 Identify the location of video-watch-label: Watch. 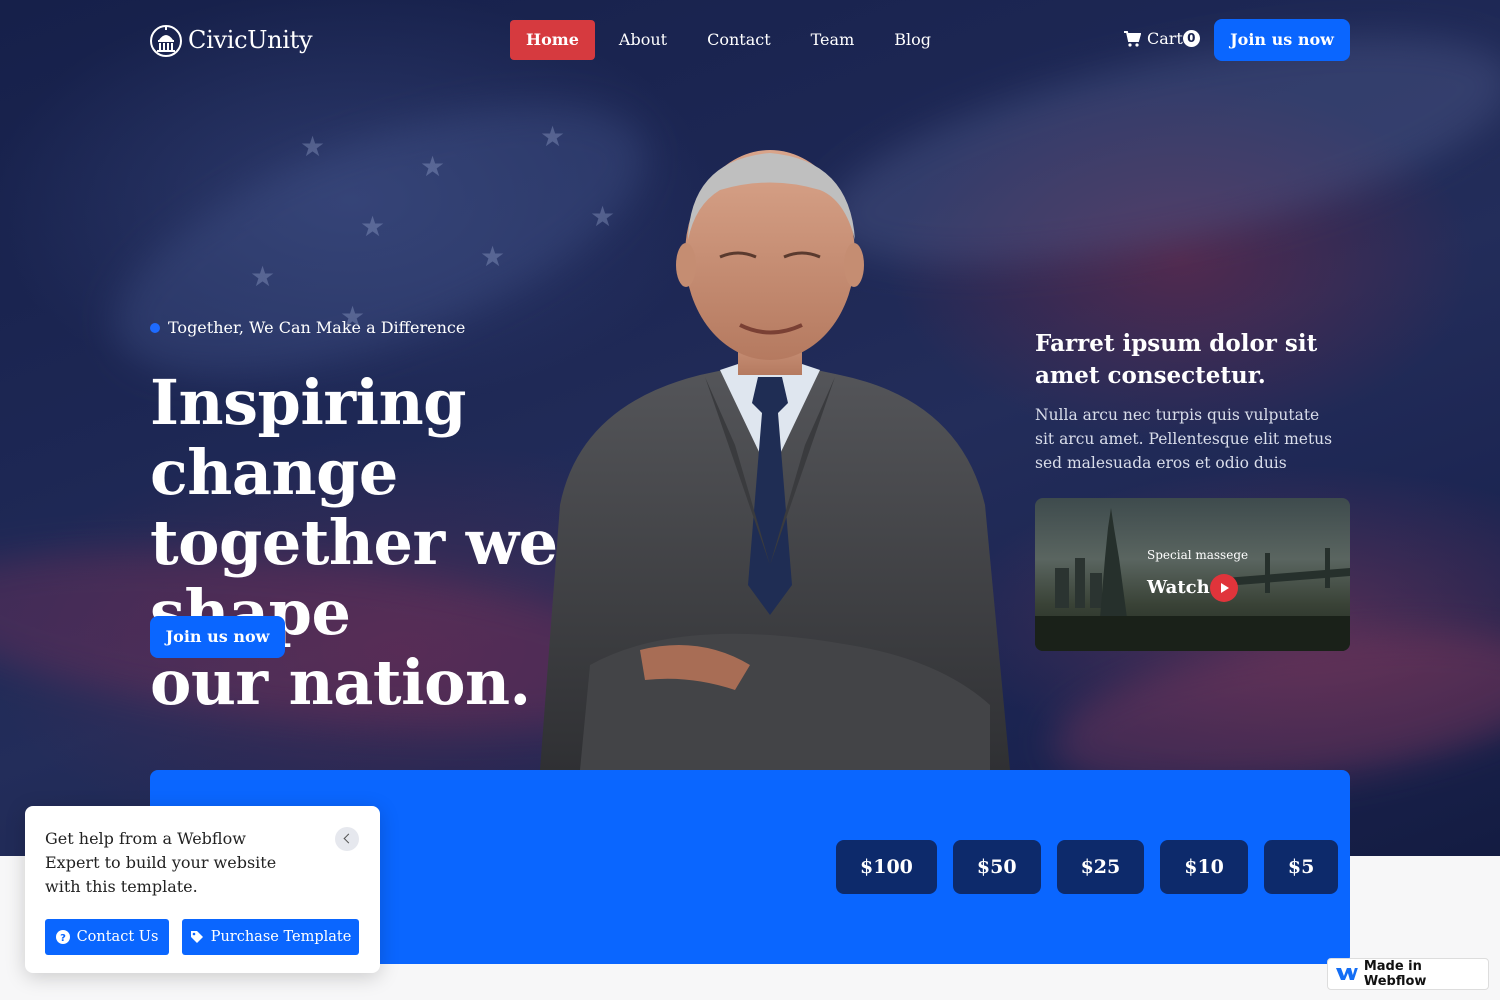
(1178, 587).